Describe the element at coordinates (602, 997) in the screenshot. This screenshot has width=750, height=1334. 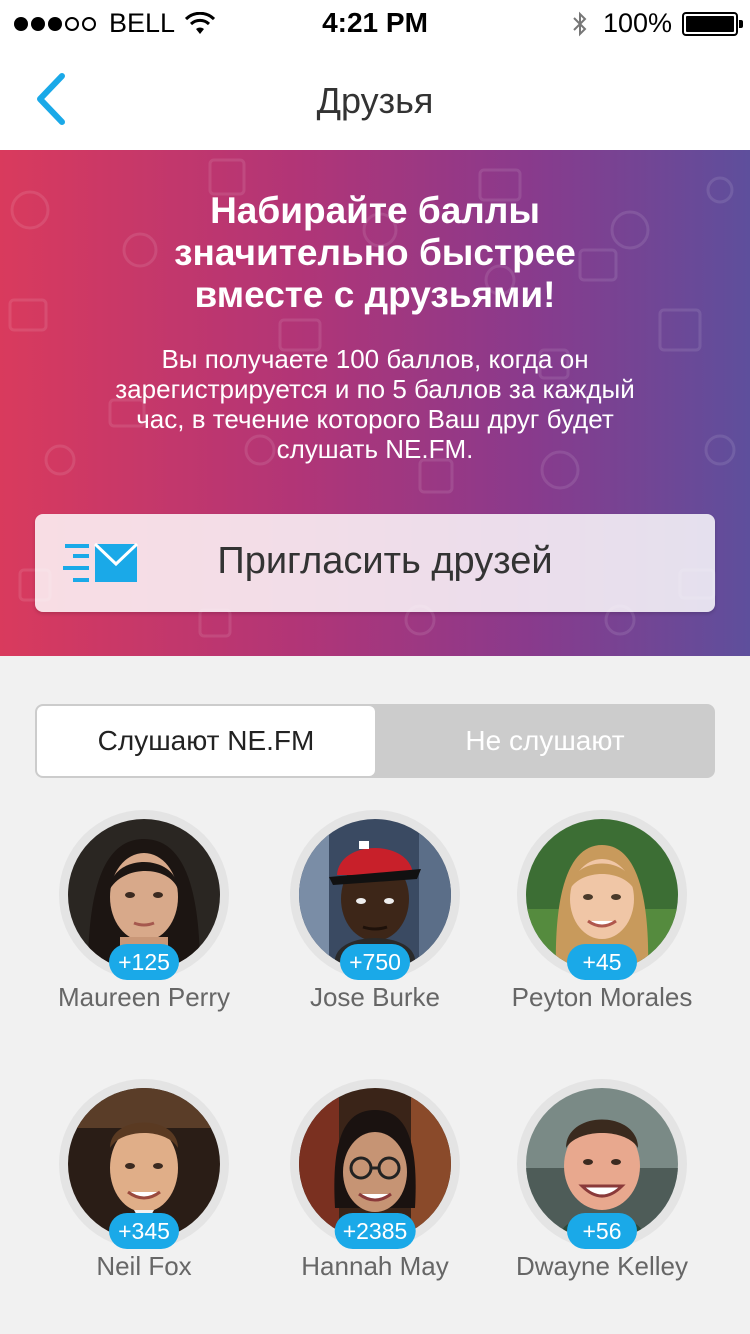
I see `friend-name: Peyton Morales` at that location.